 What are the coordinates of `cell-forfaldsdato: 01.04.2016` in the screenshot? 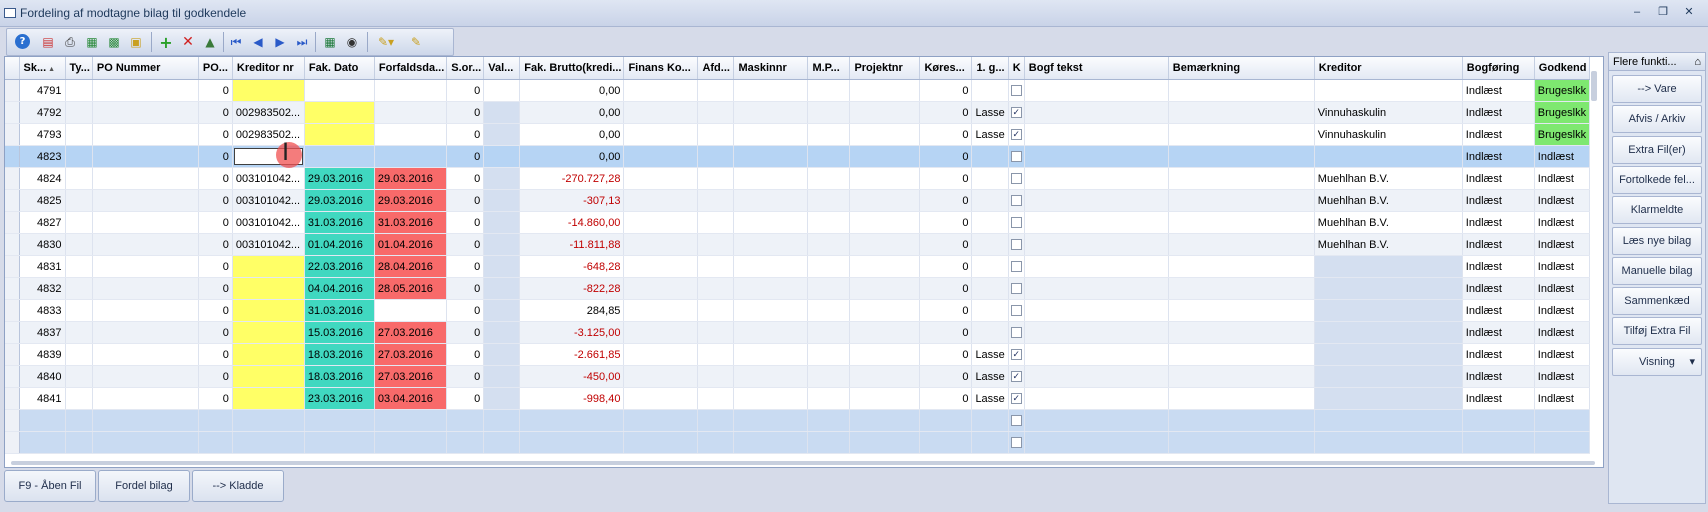 It's located at (411, 244).